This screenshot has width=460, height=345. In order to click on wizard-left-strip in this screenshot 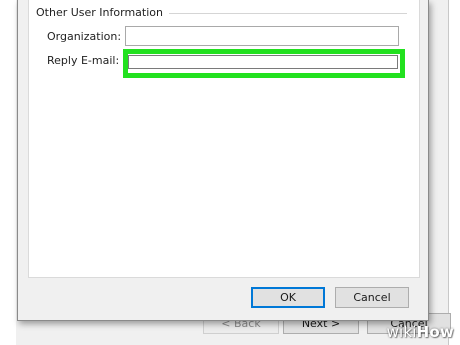, I will do `click(8, 172)`.